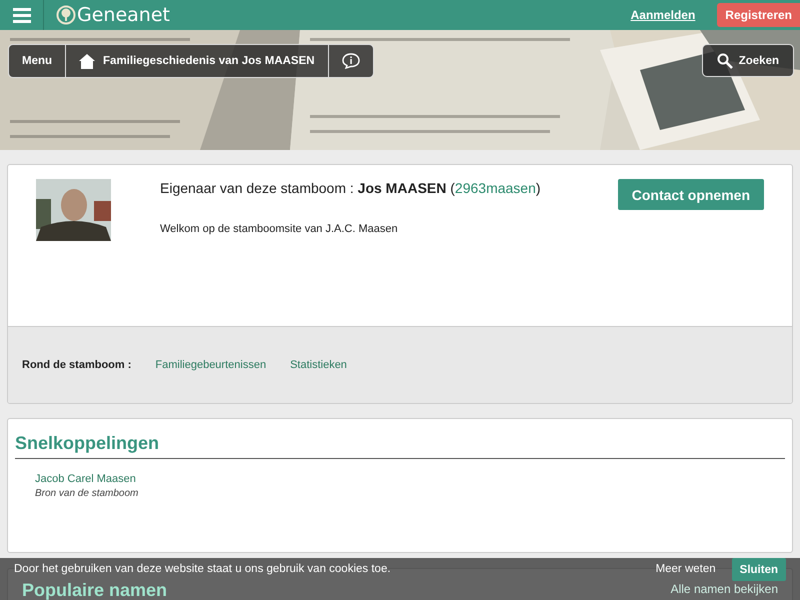  Describe the element at coordinates (663, 15) in the screenshot. I see `login-link: Aanmelden` at that location.